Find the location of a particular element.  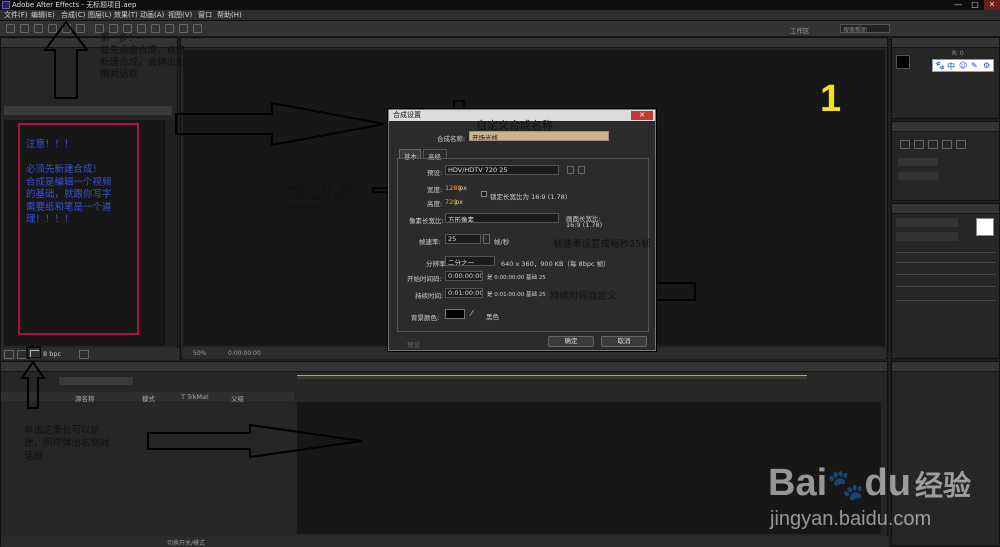

preview-checkbox-label: 预览 is located at coordinates (413, 344).